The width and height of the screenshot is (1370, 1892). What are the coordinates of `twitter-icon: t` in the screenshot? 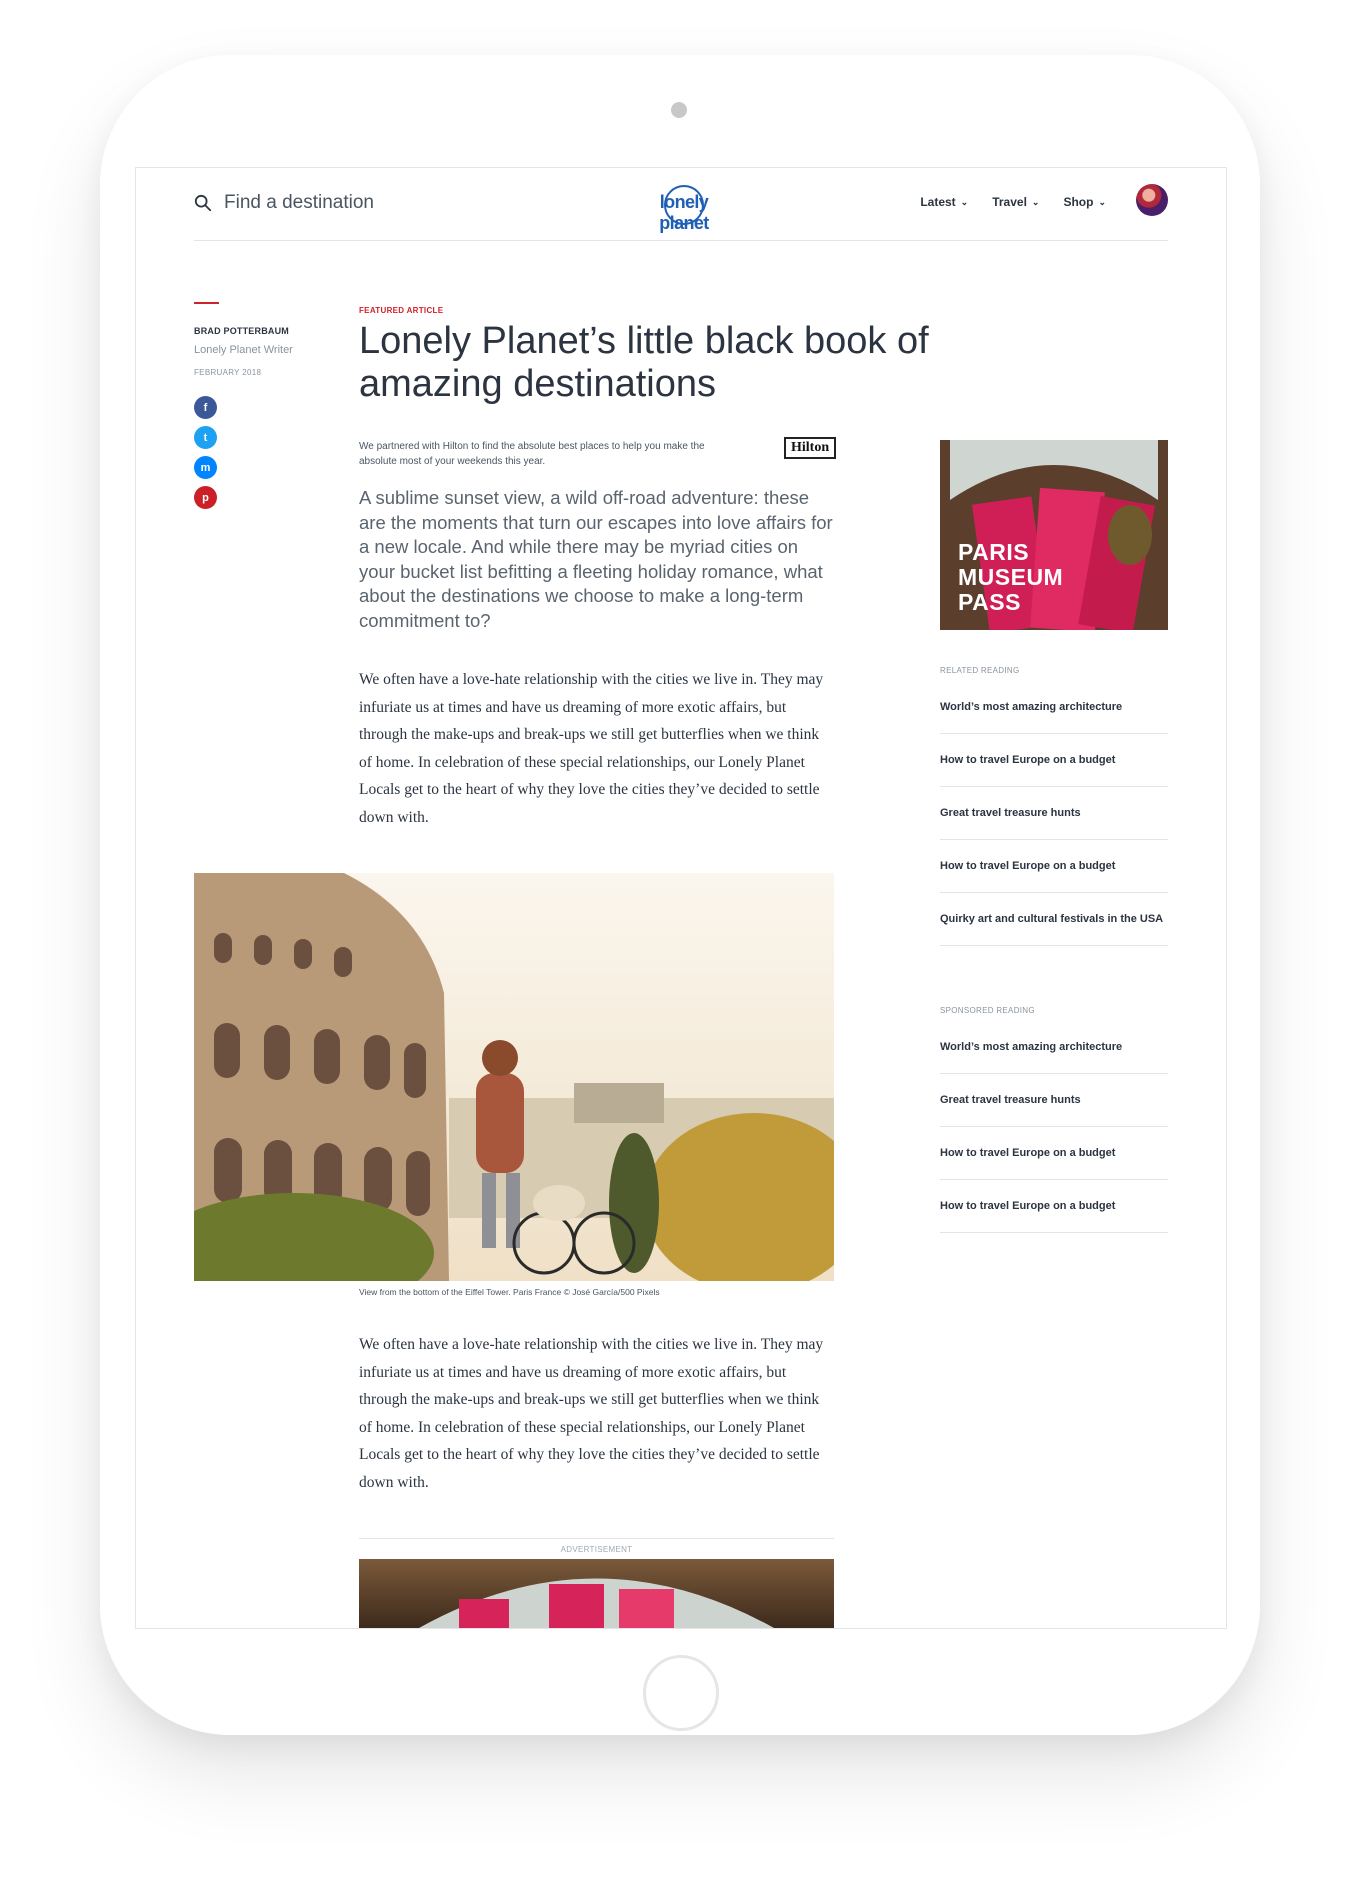 It's located at (205, 437).